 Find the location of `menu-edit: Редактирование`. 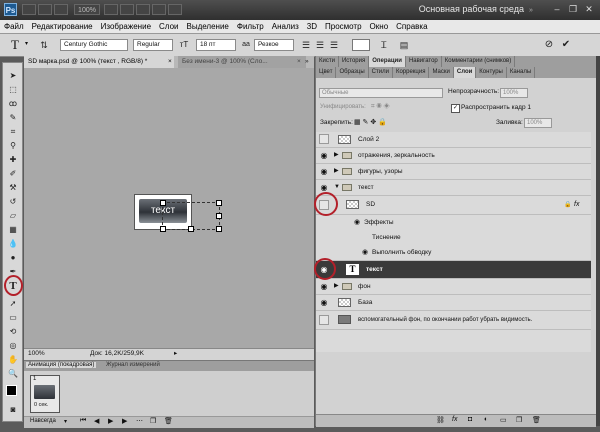

menu-edit: Редактирование is located at coordinates (62, 26).